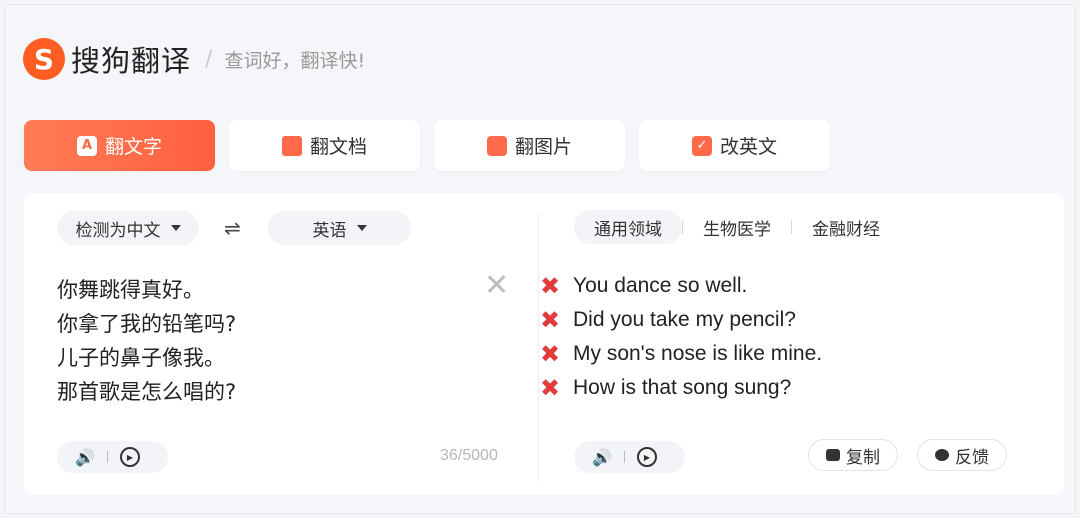  What do you see at coordinates (701, 145) in the screenshot?
I see `edit-english-icon: ✓` at bounding box center [701, 145].